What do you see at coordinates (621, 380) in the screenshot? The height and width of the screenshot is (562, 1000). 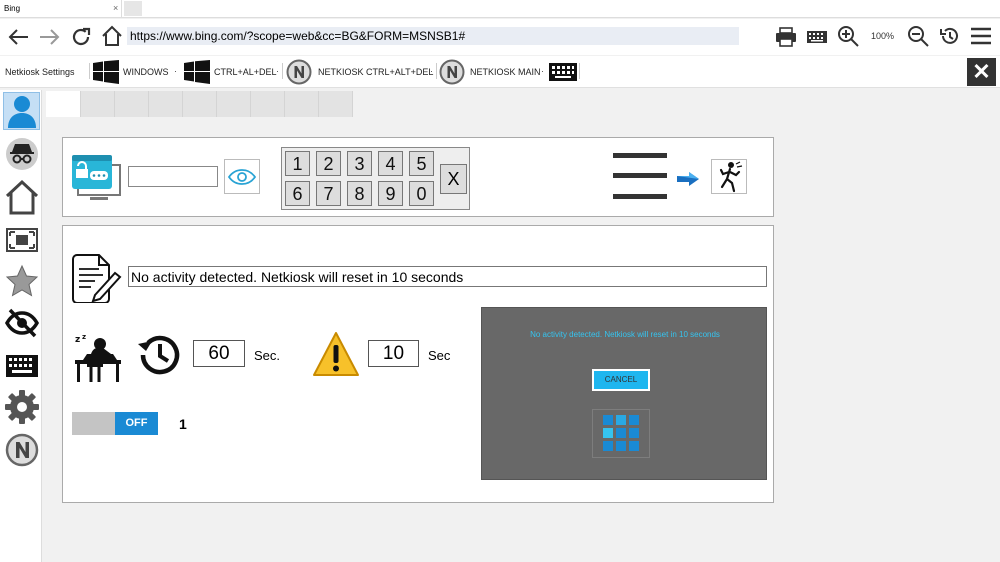 I see `preview-cancel-button: CANCEL` at bounding box center [621, 380].